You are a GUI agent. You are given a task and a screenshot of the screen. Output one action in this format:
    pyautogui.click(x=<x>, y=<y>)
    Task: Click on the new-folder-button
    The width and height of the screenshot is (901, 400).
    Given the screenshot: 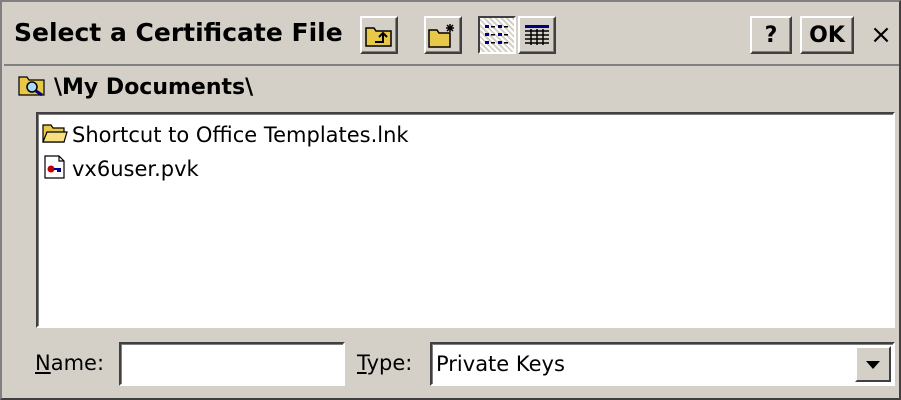 What is the action you would take?
    pyautogui.click(x=443, y=35)
    